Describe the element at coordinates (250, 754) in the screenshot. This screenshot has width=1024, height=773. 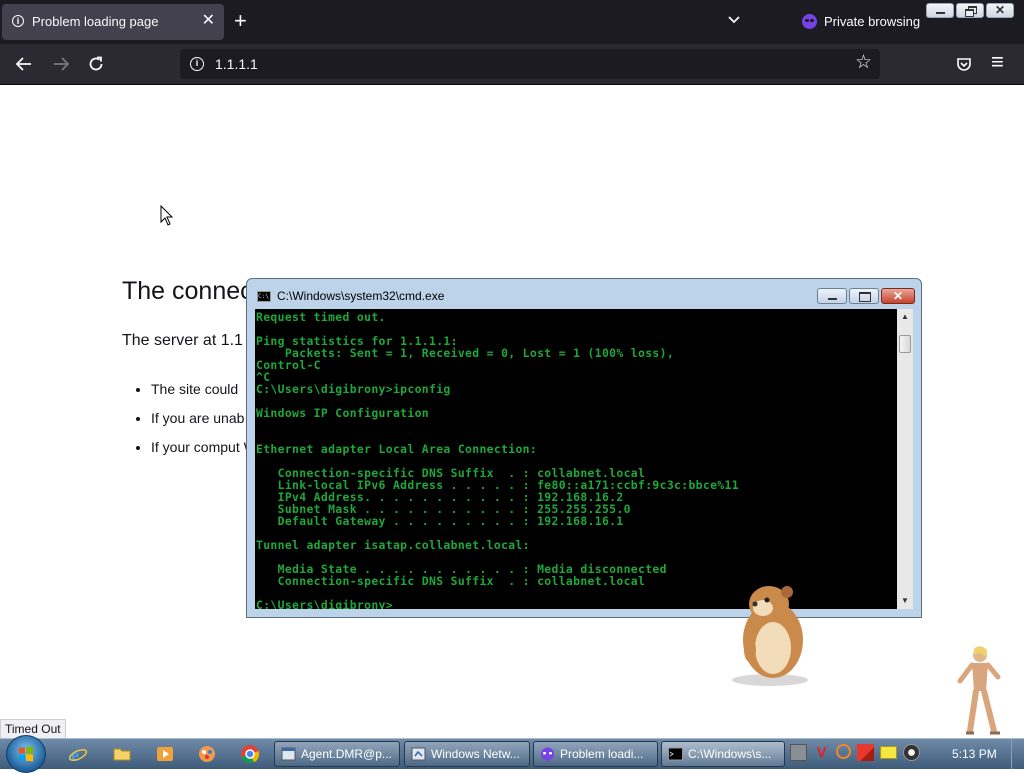
I see `chrome-icon` at that location.